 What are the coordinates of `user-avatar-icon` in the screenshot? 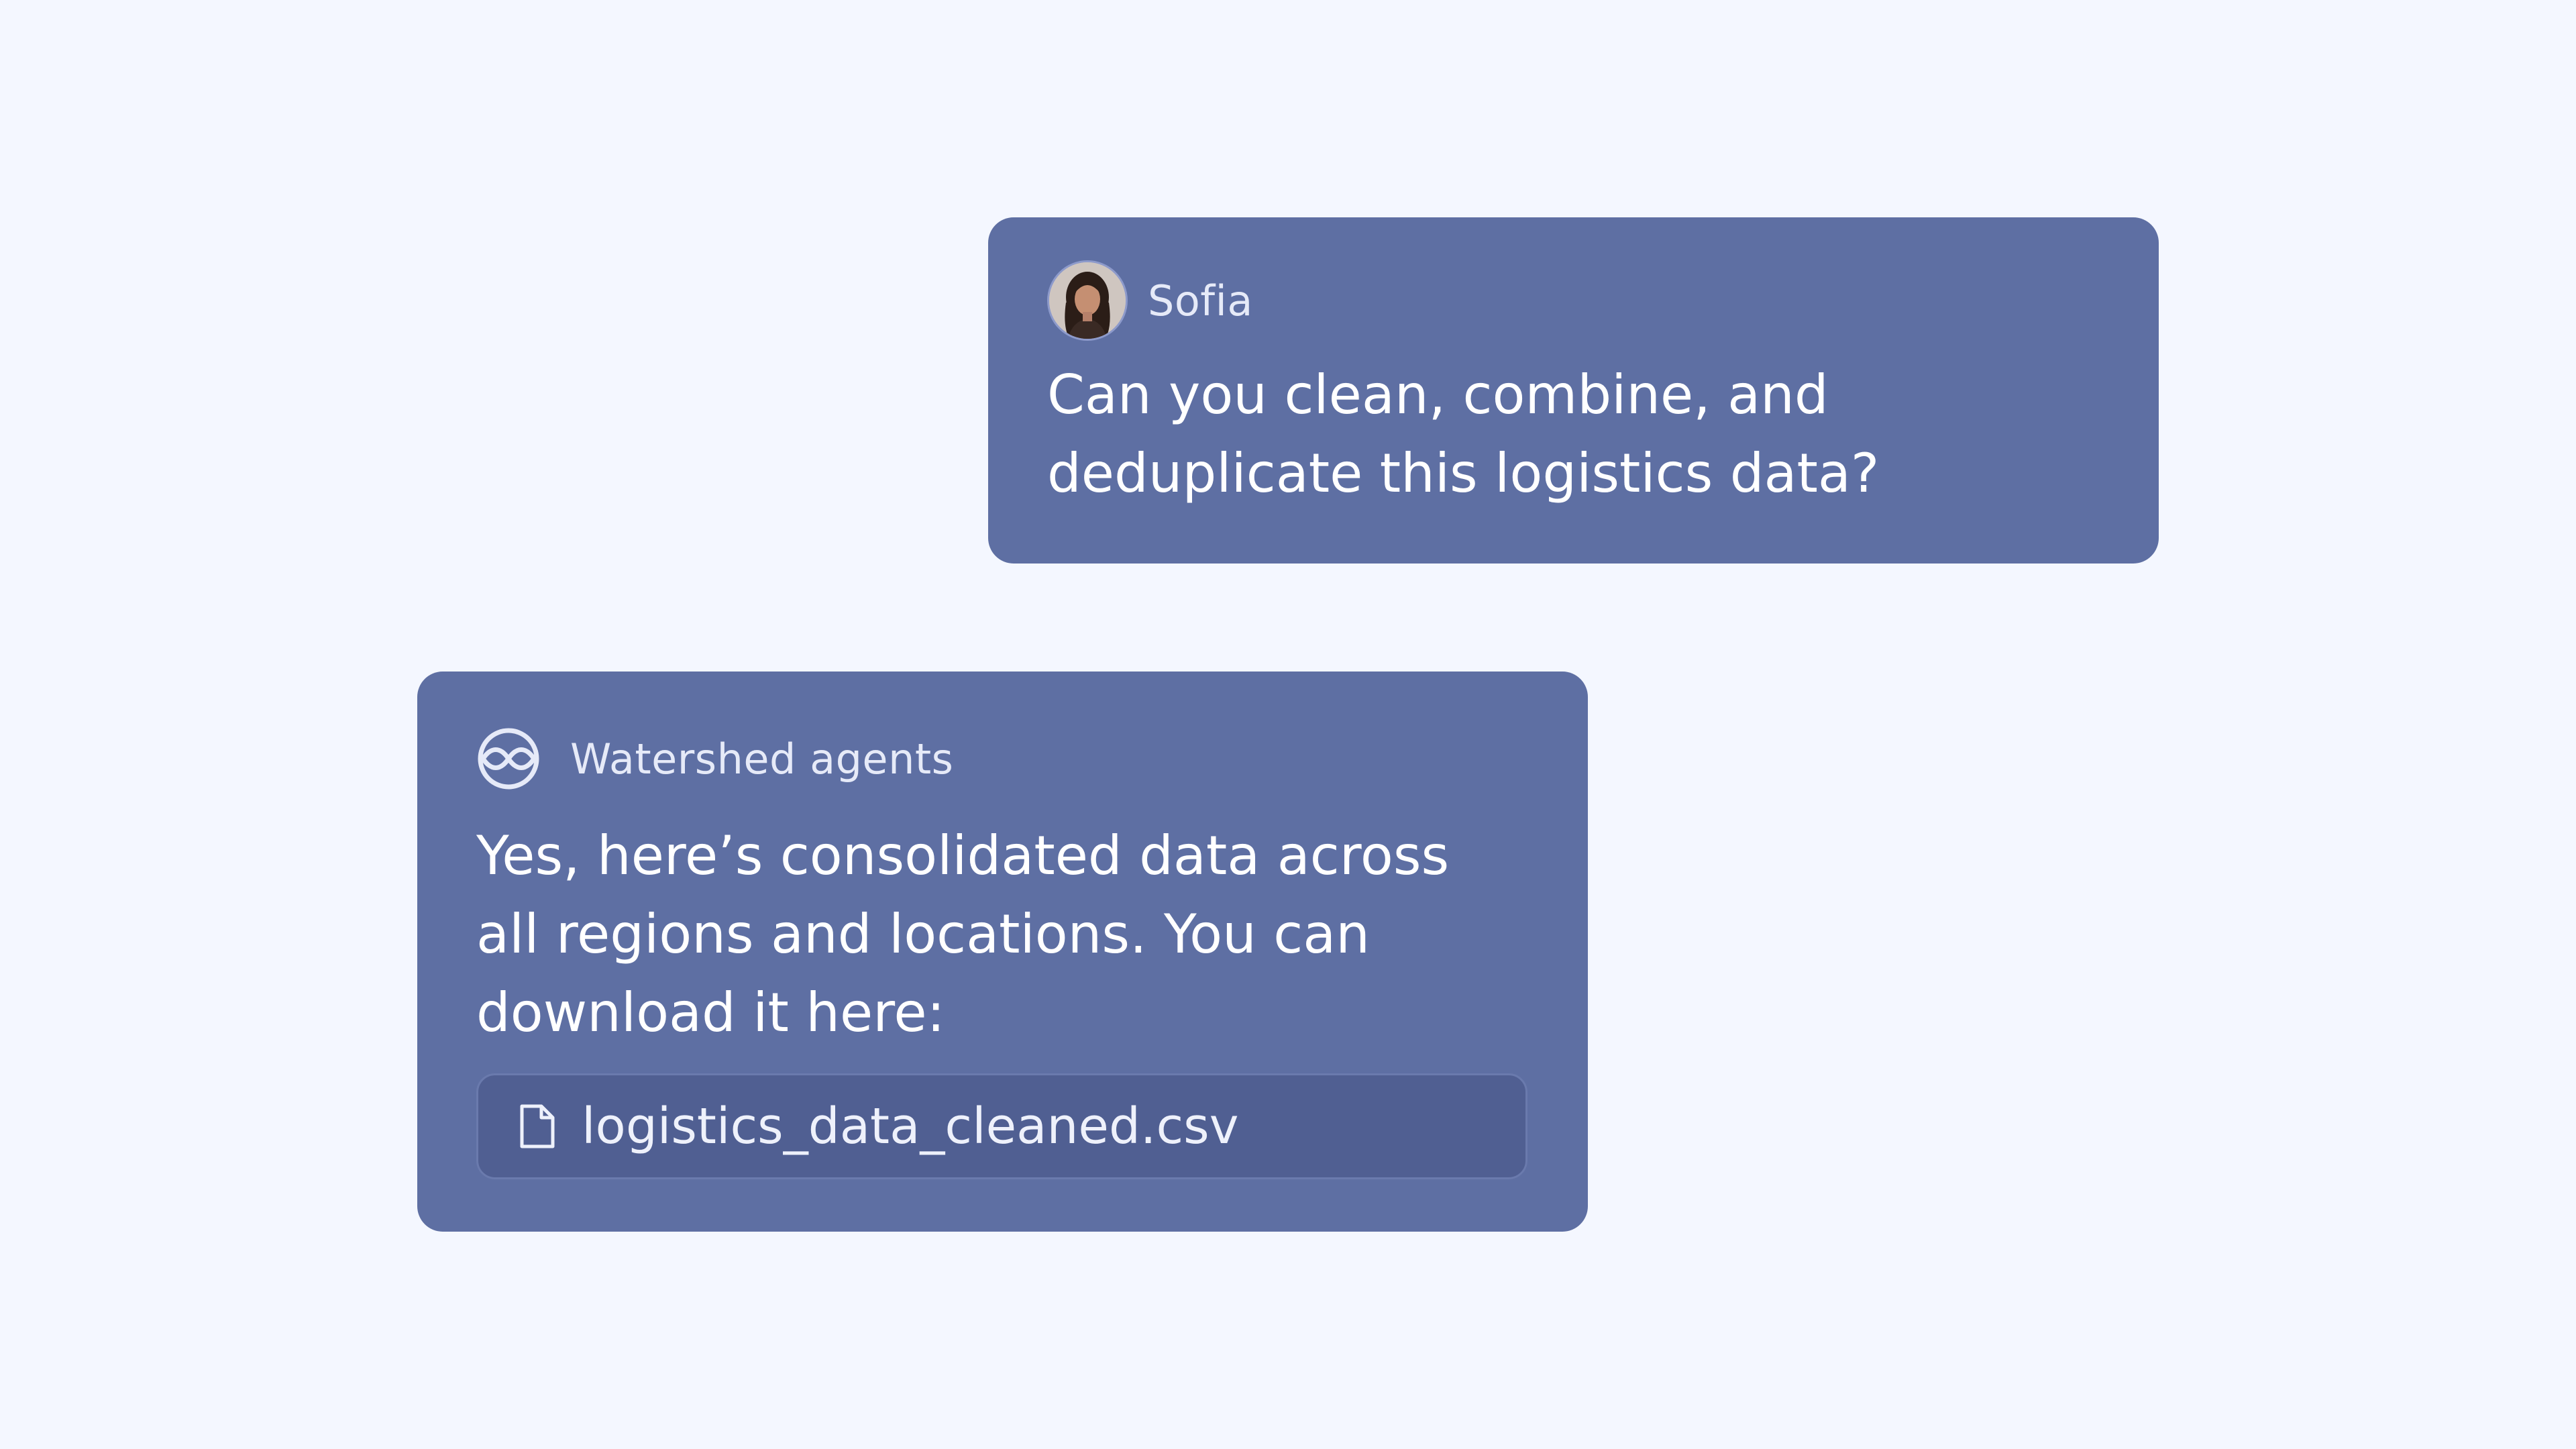 It's located at (1087, 300).